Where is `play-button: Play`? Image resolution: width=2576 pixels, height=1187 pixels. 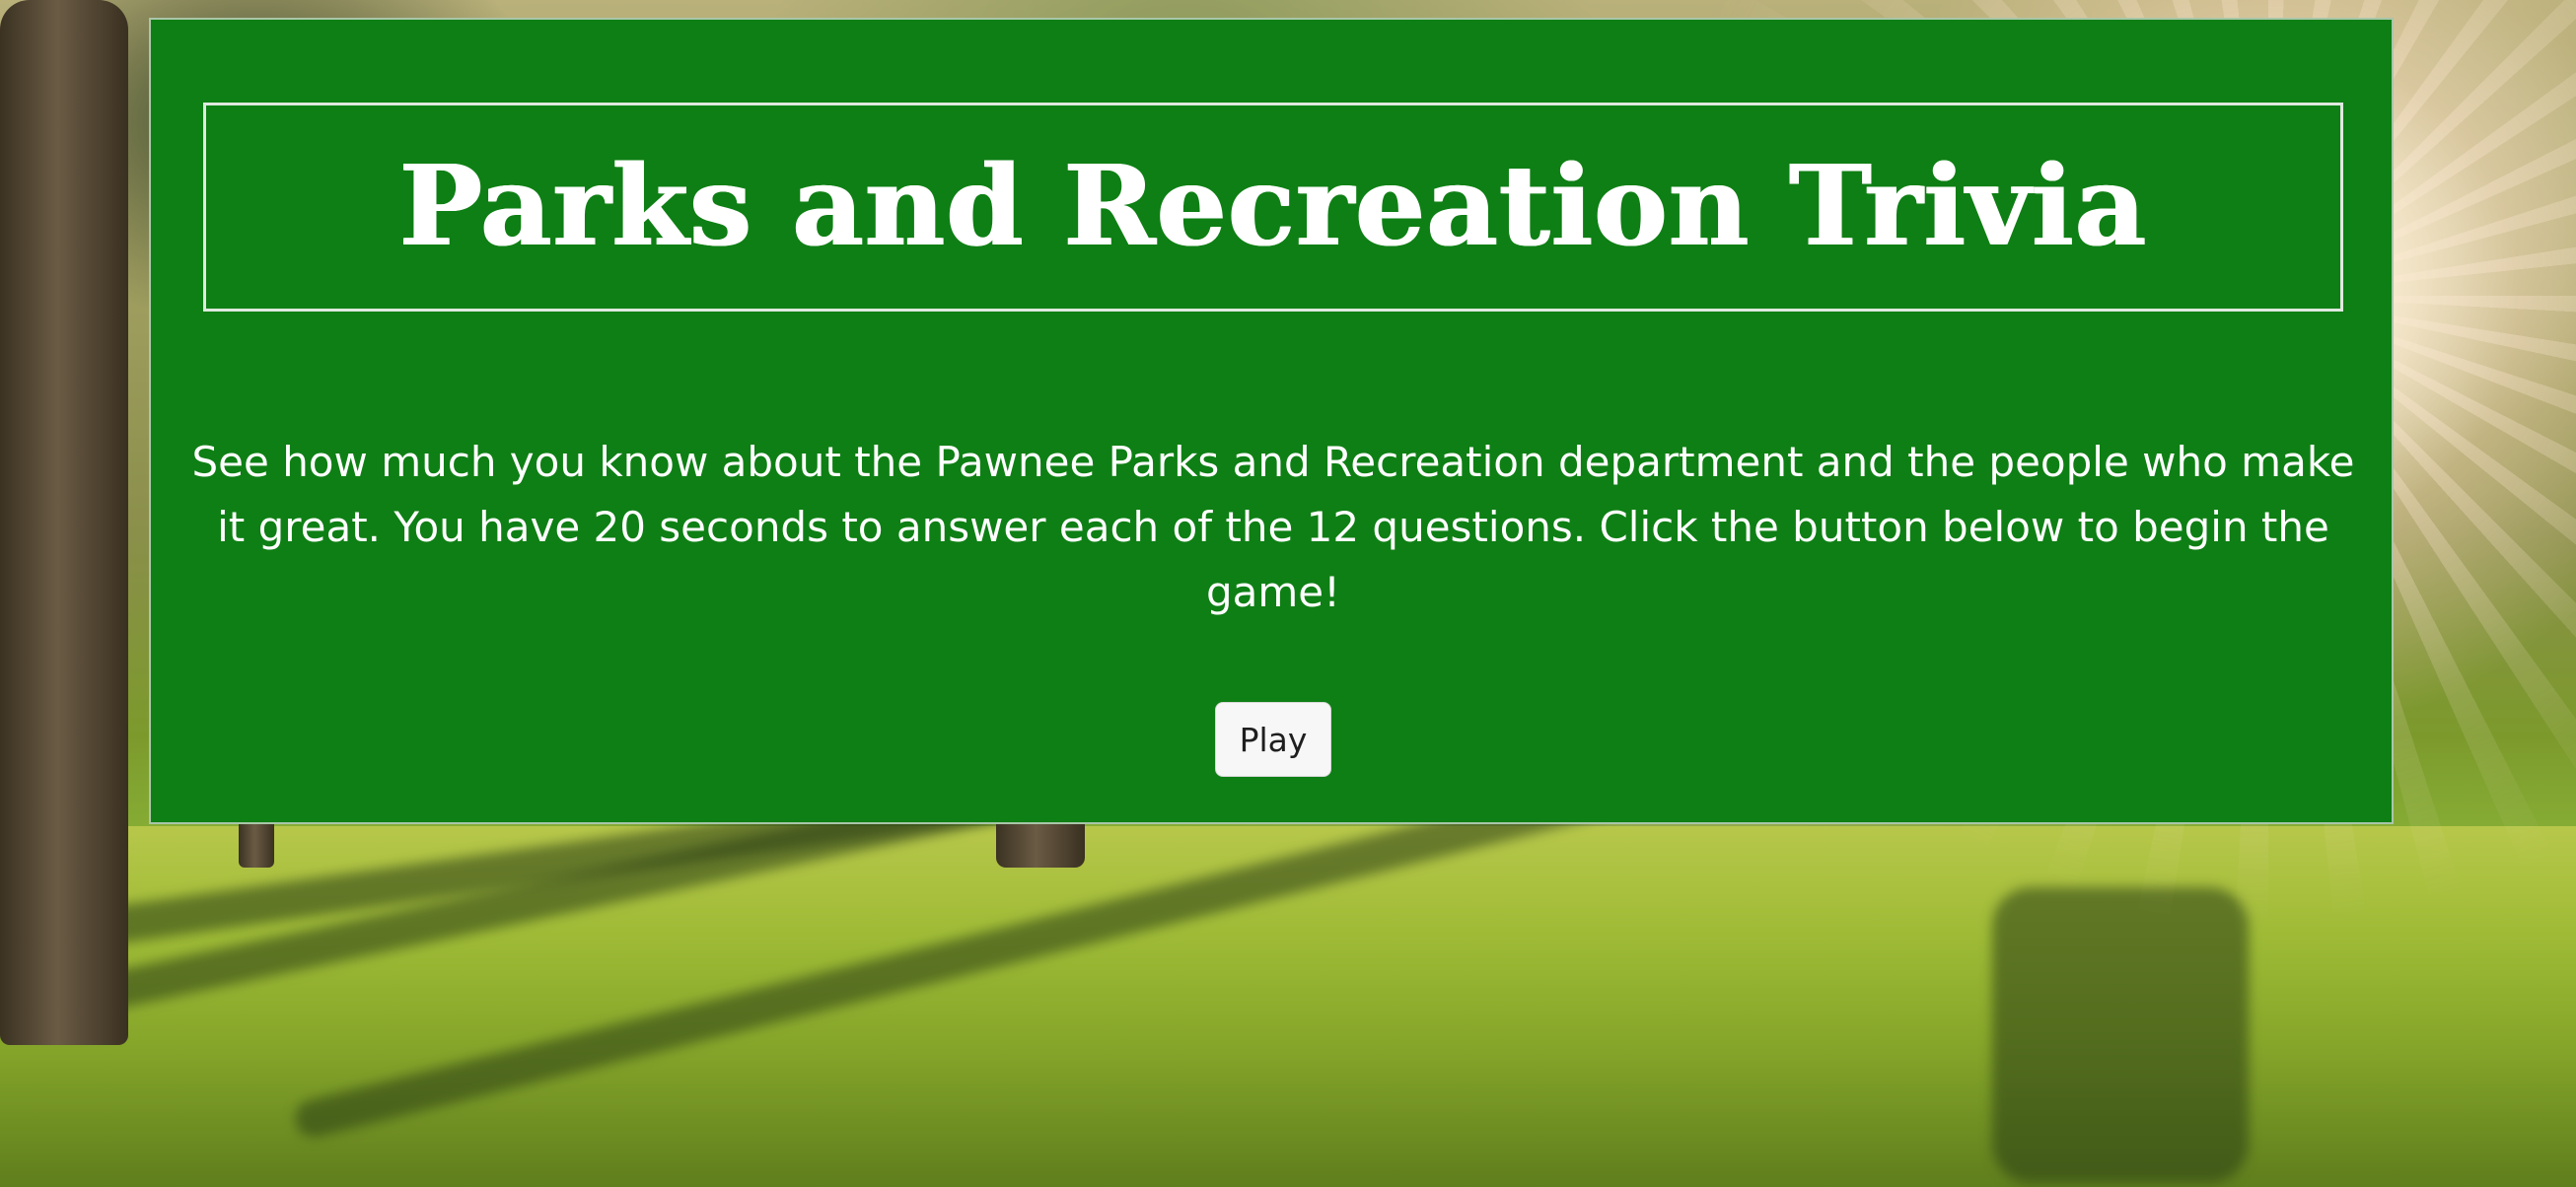
play-button: Play is located at coordinates (1273, 739).